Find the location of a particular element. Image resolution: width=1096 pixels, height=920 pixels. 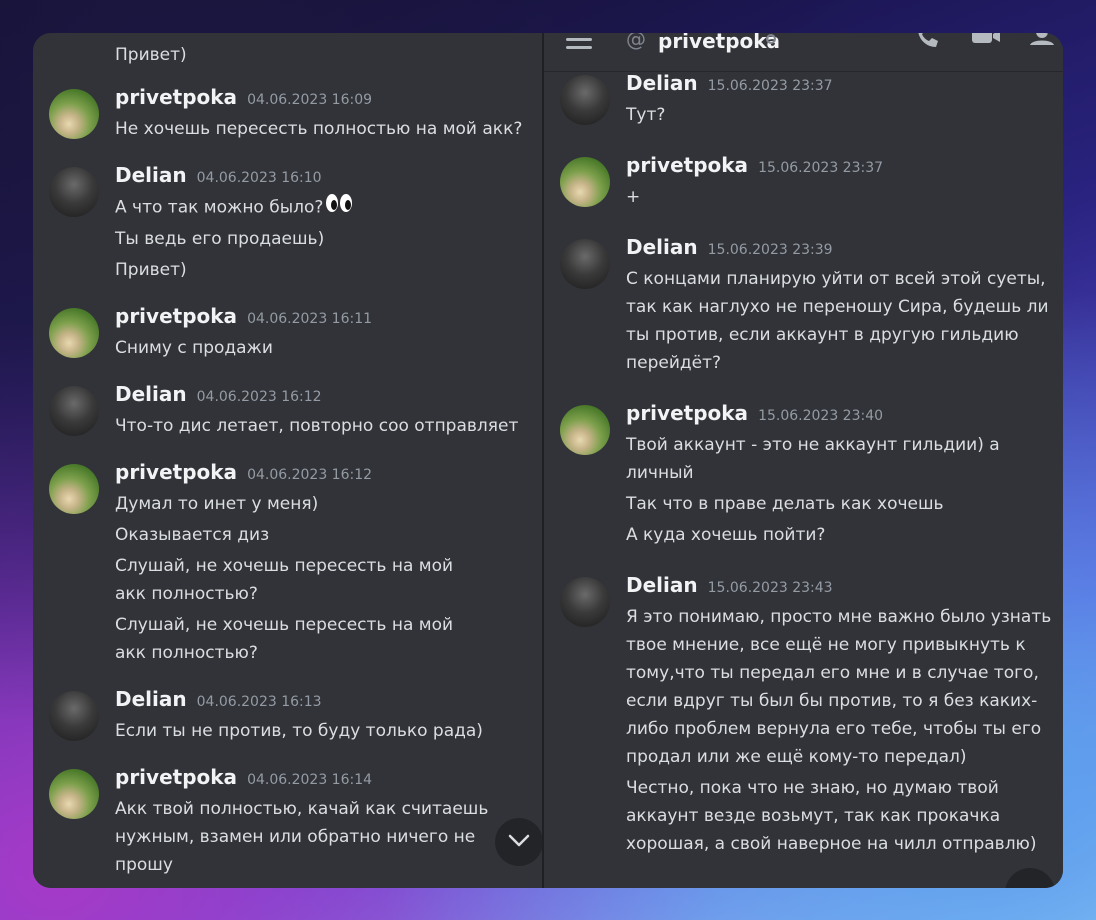

message-text-row: А что так можно было? is located at coordinates (328, 207).